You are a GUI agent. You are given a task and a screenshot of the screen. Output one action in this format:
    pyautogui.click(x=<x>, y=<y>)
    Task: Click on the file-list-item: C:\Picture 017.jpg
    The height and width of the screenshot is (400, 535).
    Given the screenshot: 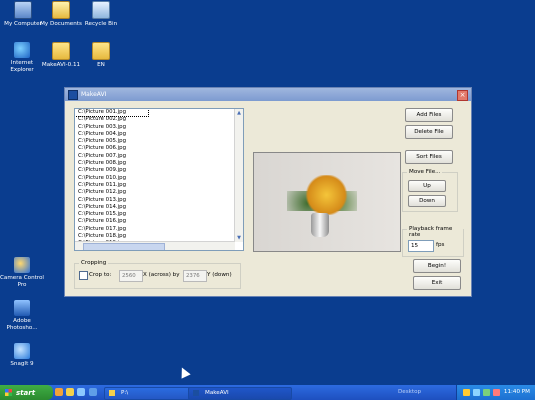 What is the action you would take?
    pyautogui.click(x=154, y=229)
    